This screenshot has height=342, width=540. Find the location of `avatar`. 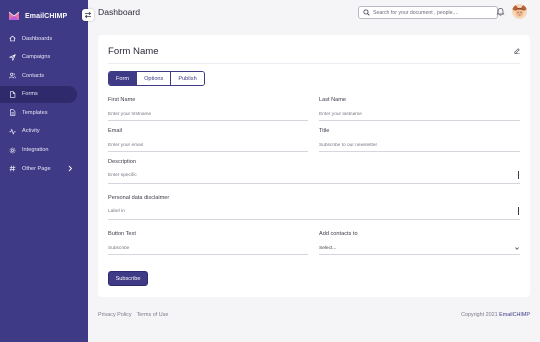

avatar is located at coordinates (519, 11).